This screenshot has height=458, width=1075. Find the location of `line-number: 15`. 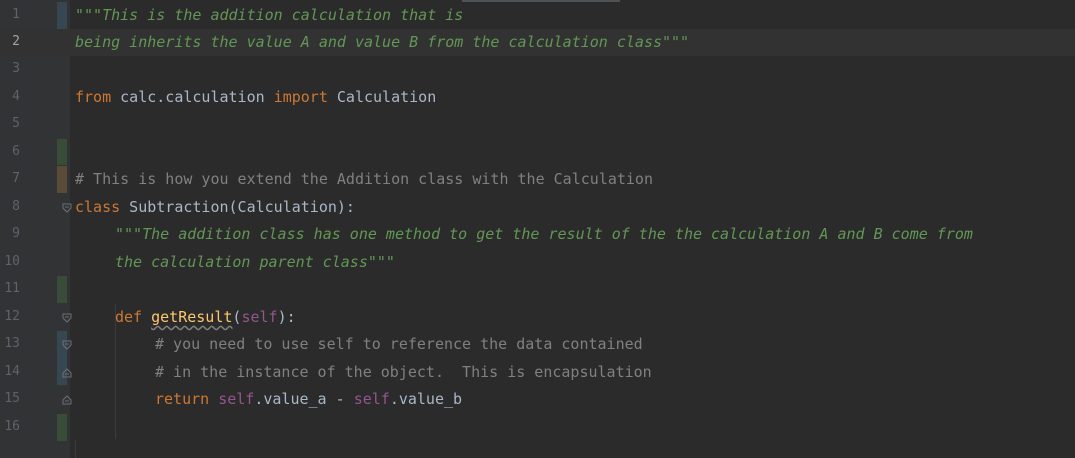

line-number: 15 is located at coordinates (10, 399).